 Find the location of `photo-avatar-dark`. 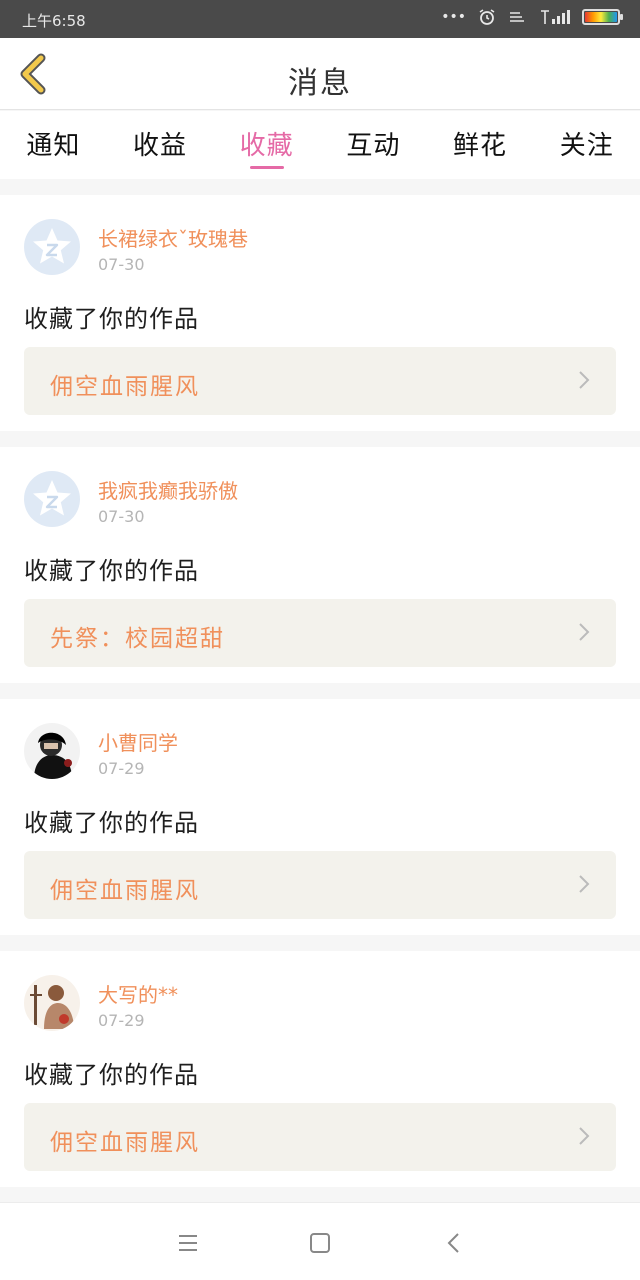

photo-avatar-dark is located at coordinates (52, 751).